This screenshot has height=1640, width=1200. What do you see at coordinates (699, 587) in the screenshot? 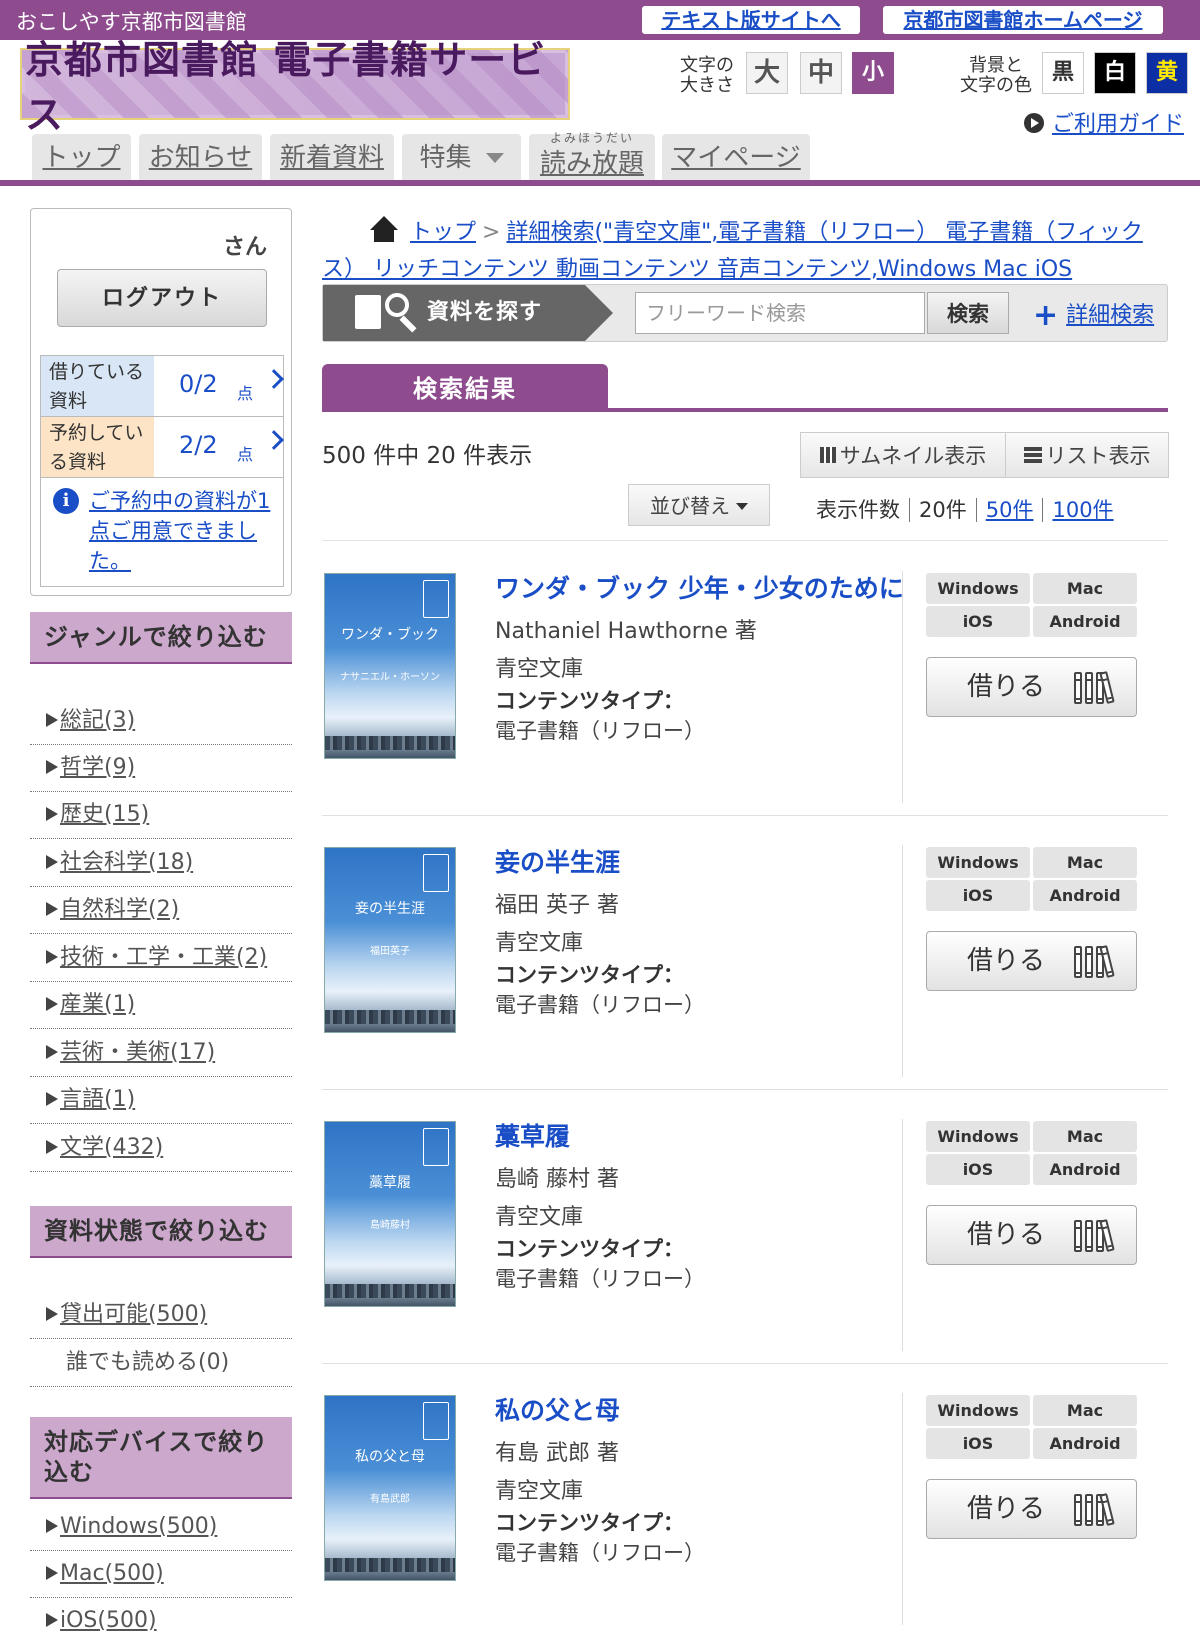
I see `book-title-link: ワンダ・ブック 少年・少女のために` at bounding box center [699, 587].